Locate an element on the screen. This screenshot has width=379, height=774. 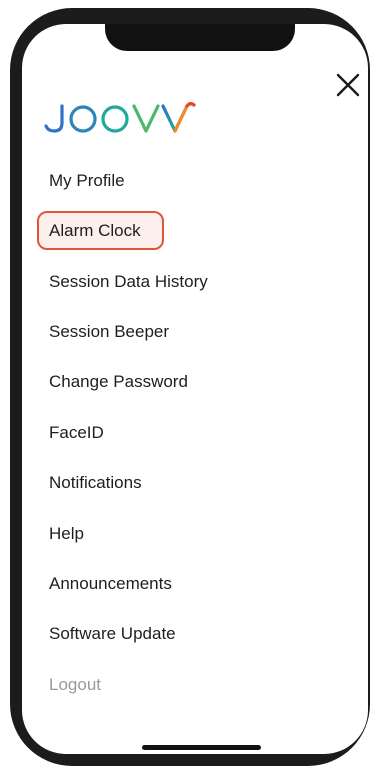
home-indicator is located at coordinates (201, 747).